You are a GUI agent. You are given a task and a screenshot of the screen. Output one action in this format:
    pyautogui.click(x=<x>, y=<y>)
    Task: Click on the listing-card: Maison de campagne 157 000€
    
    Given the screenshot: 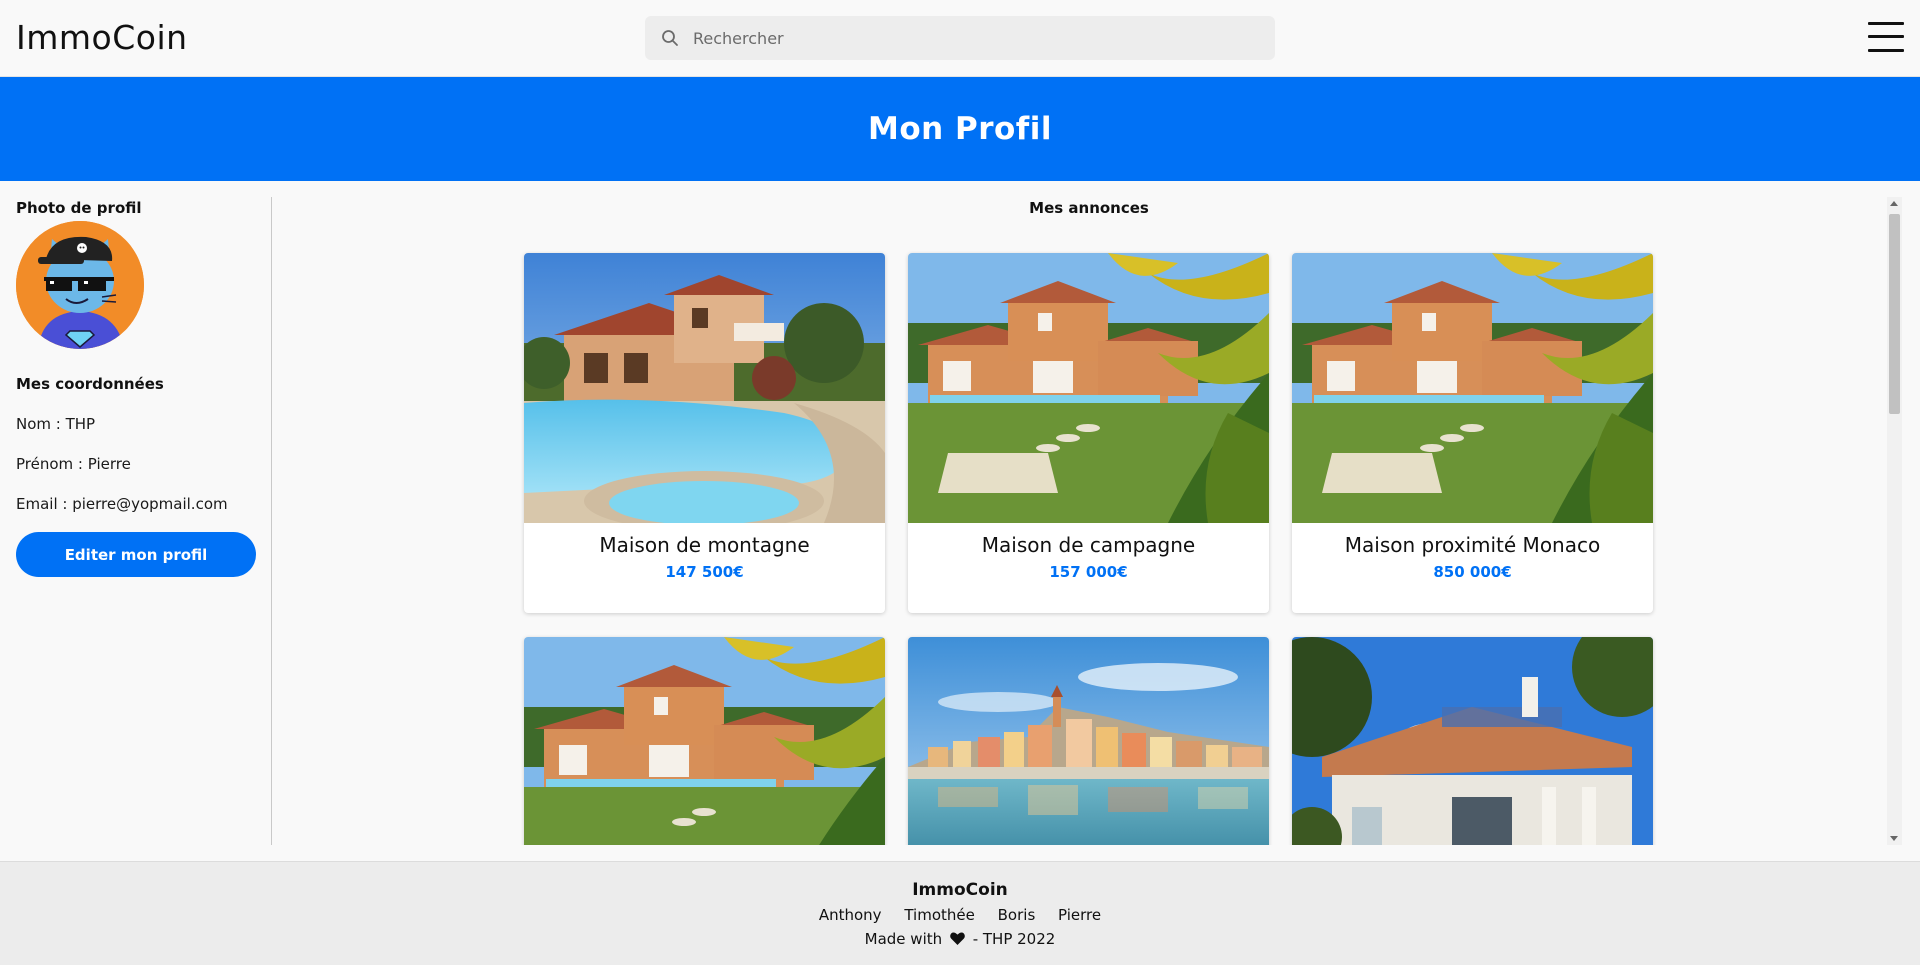 What is the action you would take?
    pyautogui.click(x=1088, y=433)
    